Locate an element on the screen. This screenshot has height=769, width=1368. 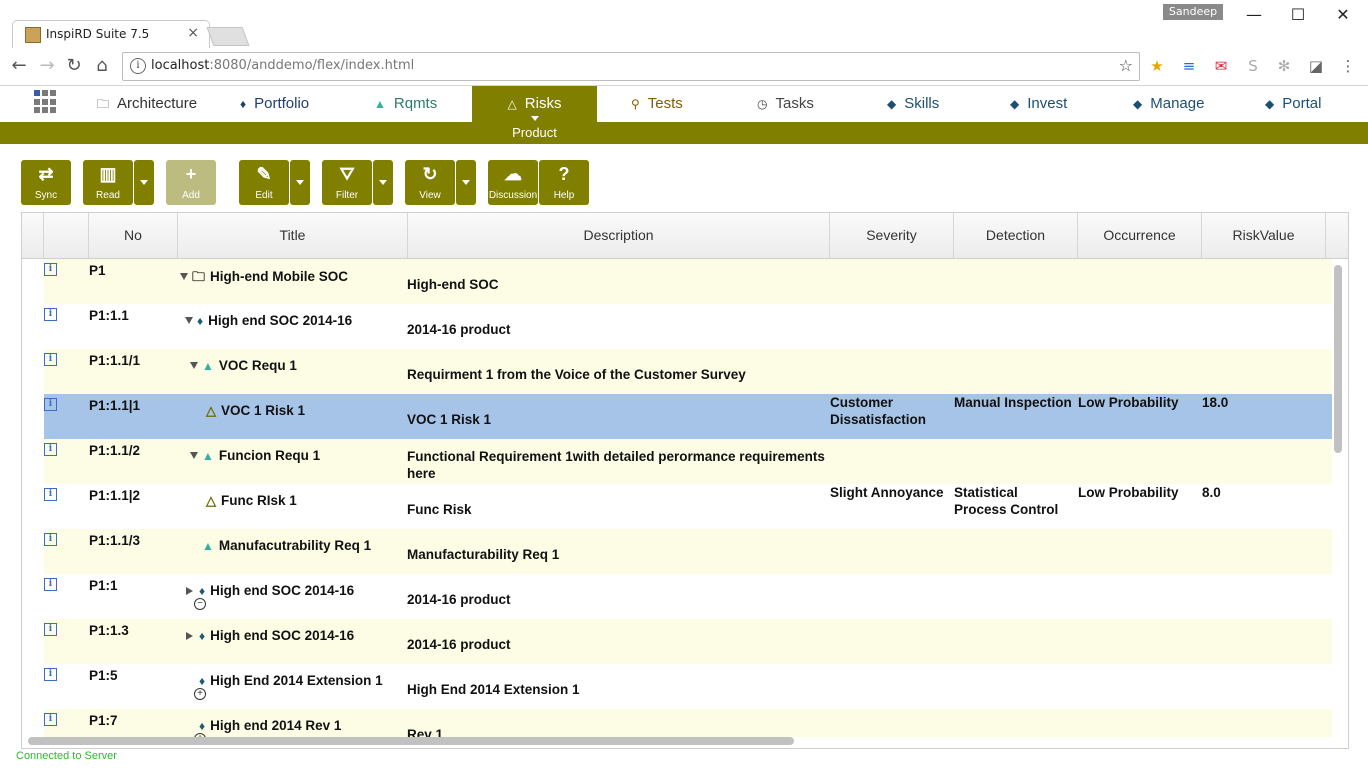
home-icon: ⌂ is located at coordinates (102, 66).